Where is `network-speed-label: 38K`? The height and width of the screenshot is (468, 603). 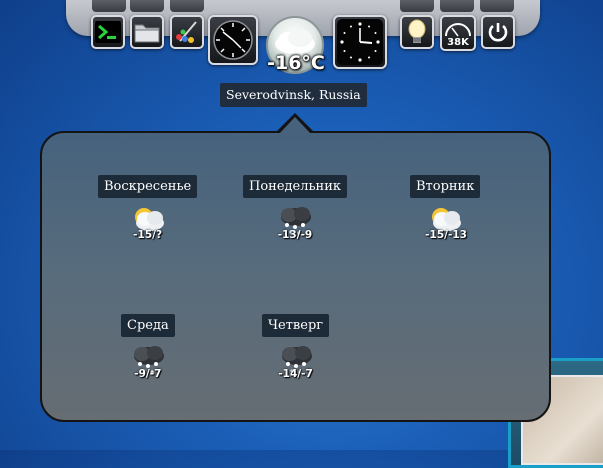 network-speed-label: 38K is located at coordinates (458, 42).